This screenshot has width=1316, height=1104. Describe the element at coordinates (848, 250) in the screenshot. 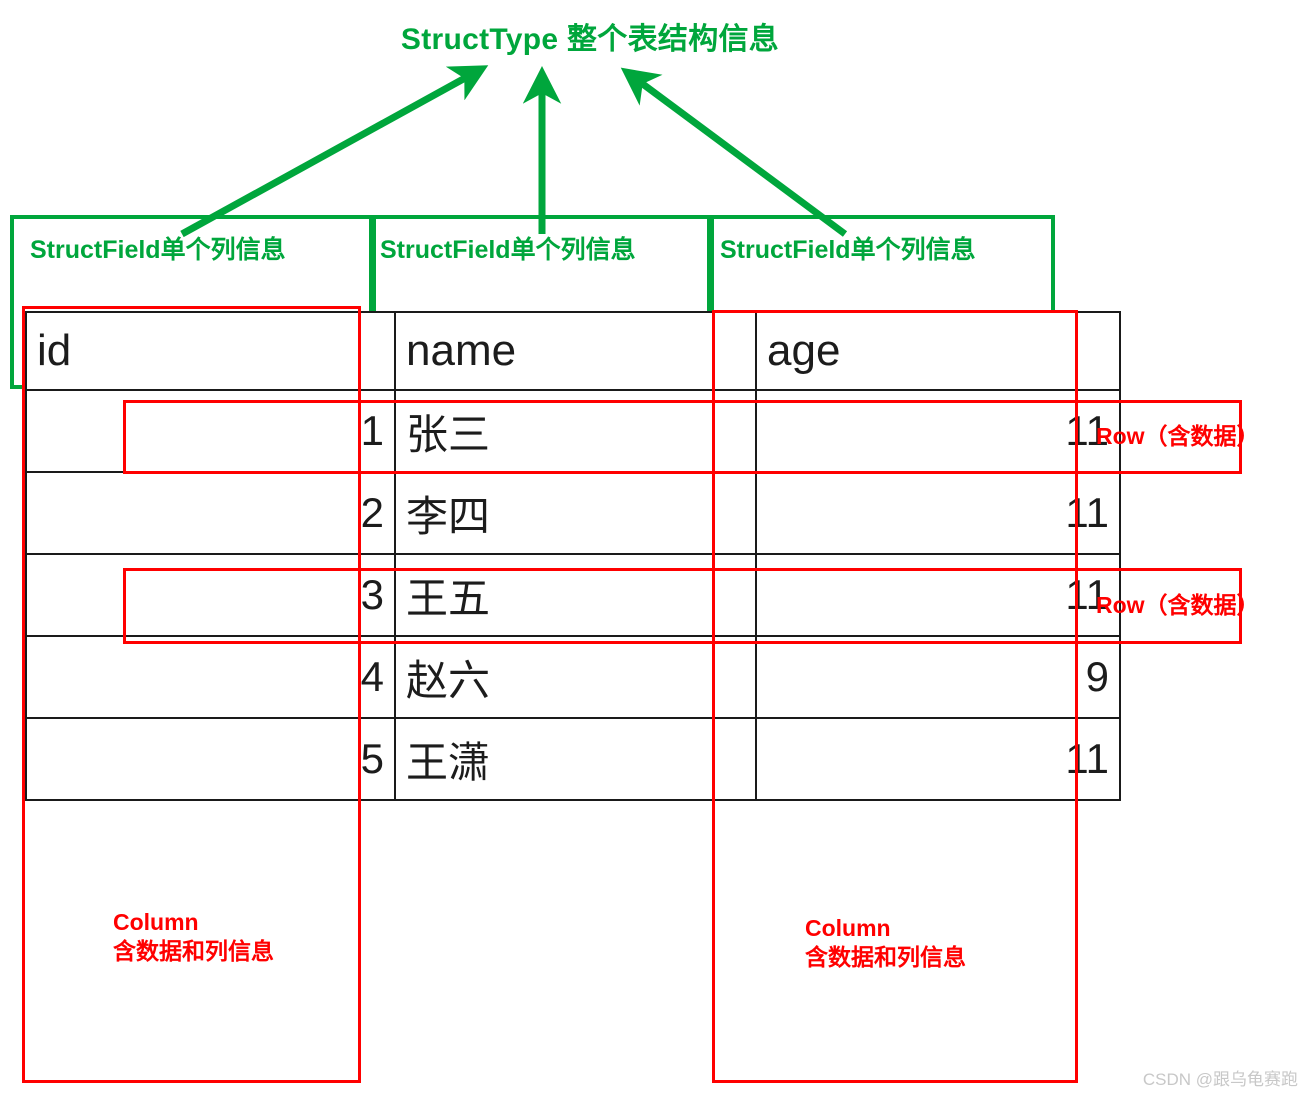

I see `structfield-label-age: StructField单个列信息` at that location.